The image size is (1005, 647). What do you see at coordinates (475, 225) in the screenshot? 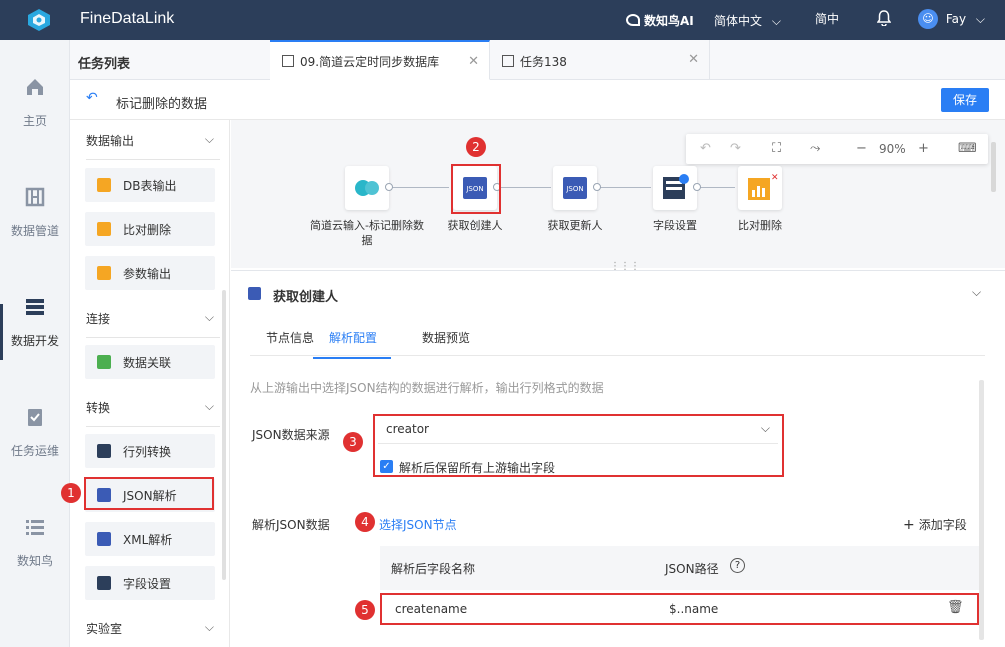
I see `node-label: 获取创建人` at bounding box center [475, 225].